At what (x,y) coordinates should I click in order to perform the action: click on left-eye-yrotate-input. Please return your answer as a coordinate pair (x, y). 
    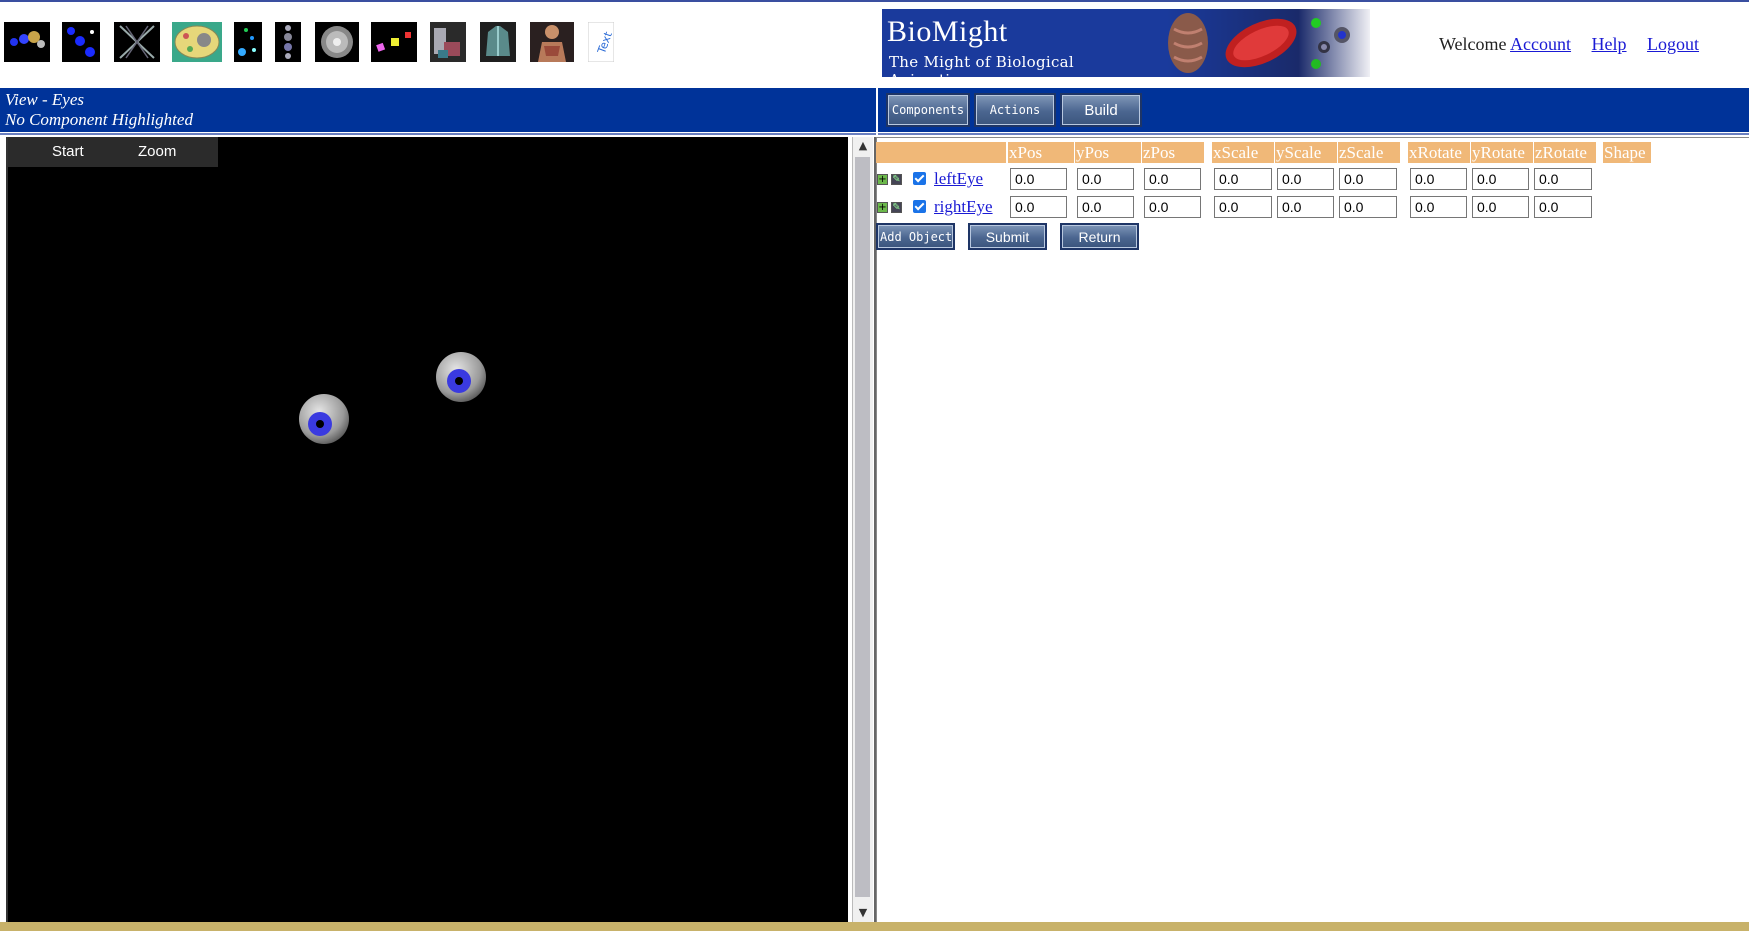
    Looking at the image, I should click on (1500, 179).